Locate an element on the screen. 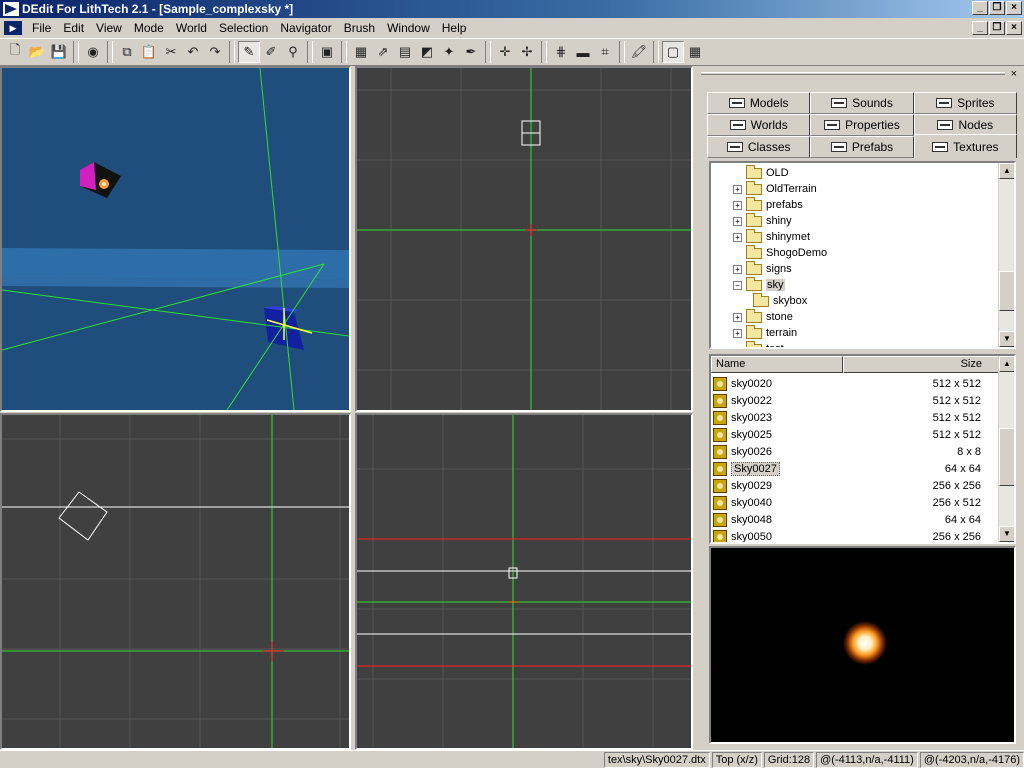  tab-models: Models is located at coordinates (759, 103).